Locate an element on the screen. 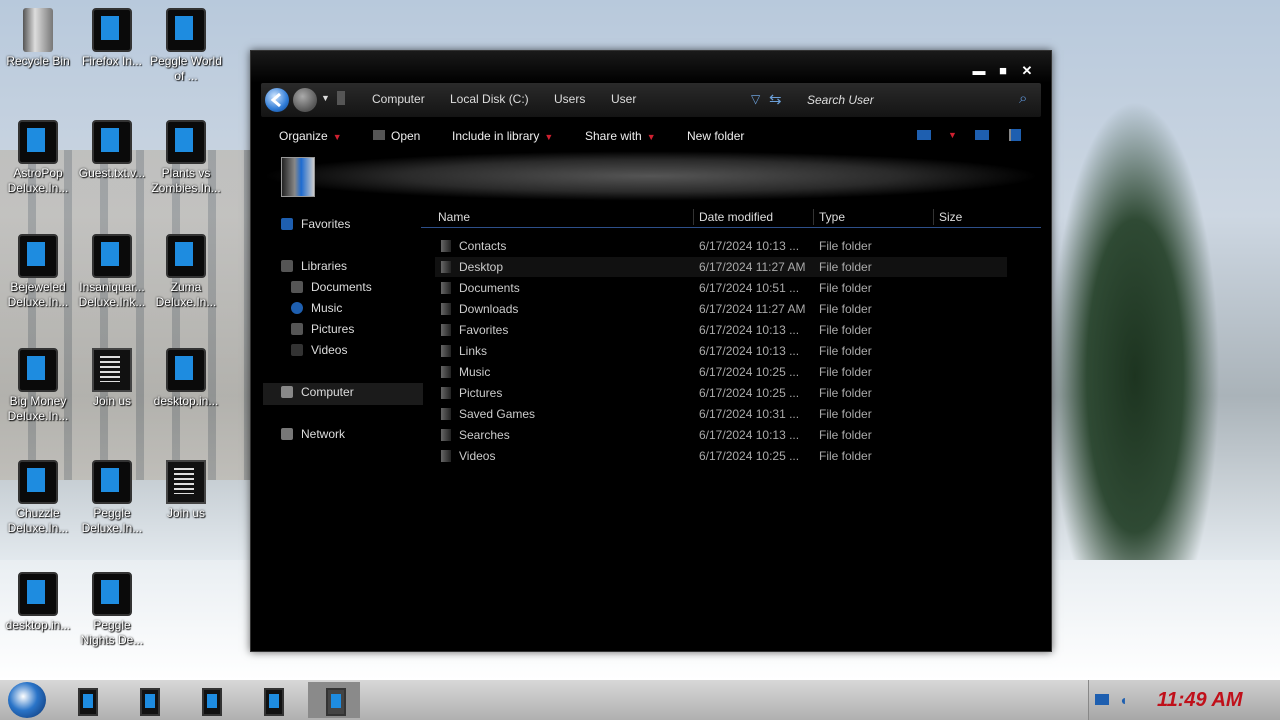 This screenshot has height=720, width=1280. back-button is located at coordinates (277, 100).